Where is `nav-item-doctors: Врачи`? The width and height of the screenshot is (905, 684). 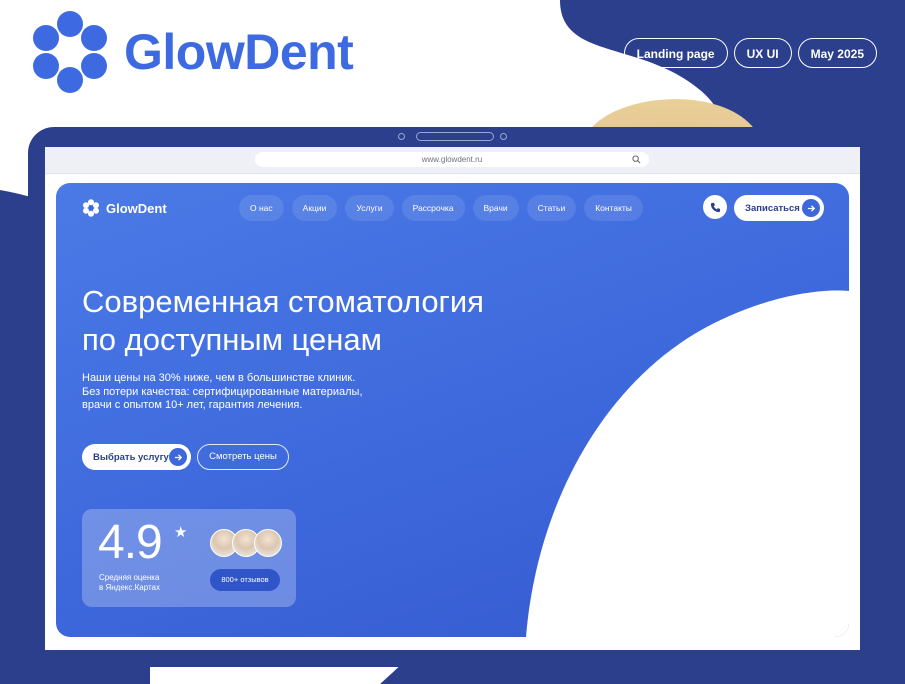 nav-item-doctors: Врачи is located at coordinates (495, 208).